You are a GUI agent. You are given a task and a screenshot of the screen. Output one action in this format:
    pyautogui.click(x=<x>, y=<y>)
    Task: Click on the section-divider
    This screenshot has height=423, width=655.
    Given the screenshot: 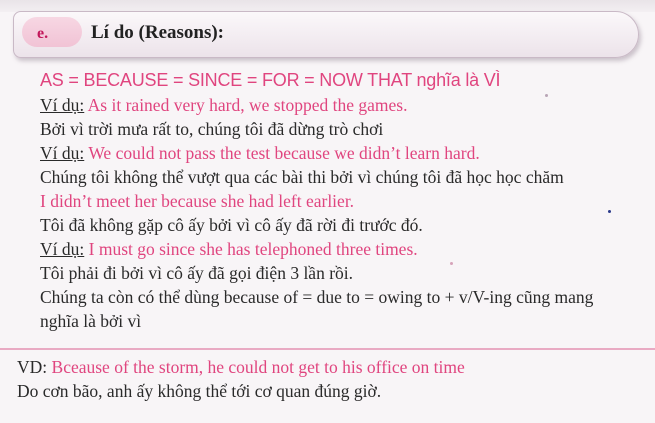 What is the action you would take?
    pyautogui.click(x=327, y=349)
    